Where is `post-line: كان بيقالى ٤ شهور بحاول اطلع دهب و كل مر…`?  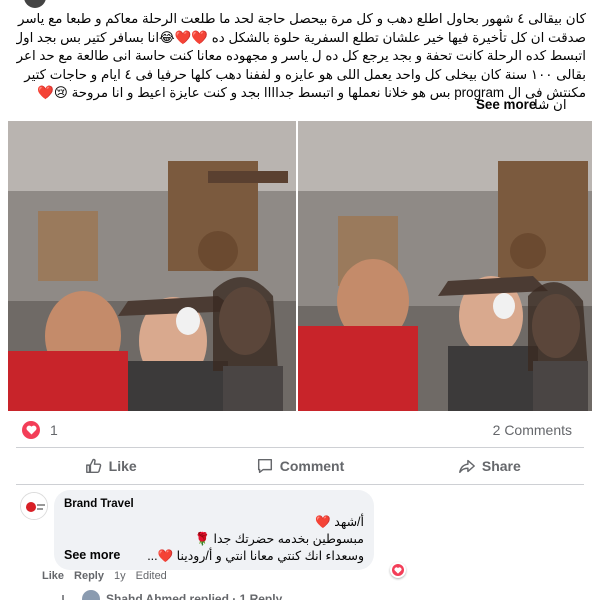
post-line: كان بيقالى ٤ شهور بحاول اطلع دهب و كل مر… is located at coordinates (301, 18).